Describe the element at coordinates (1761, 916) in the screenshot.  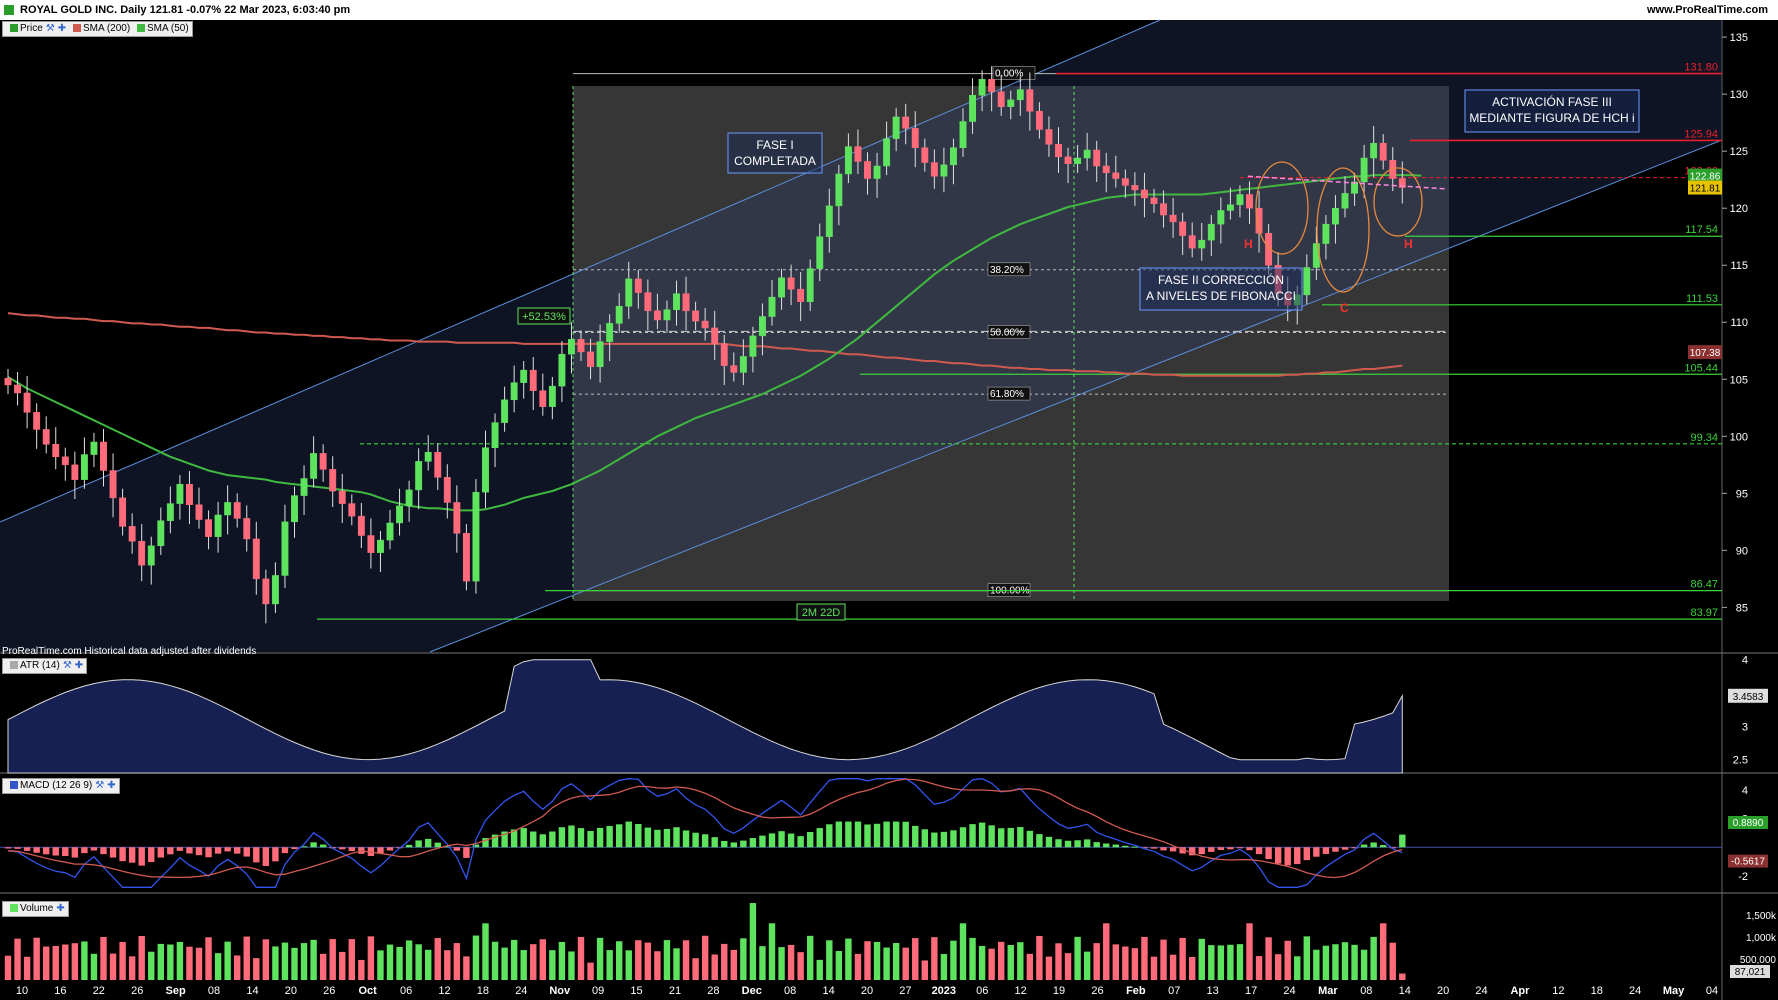
I see `volume-tick-label: 1,500k` at that location.